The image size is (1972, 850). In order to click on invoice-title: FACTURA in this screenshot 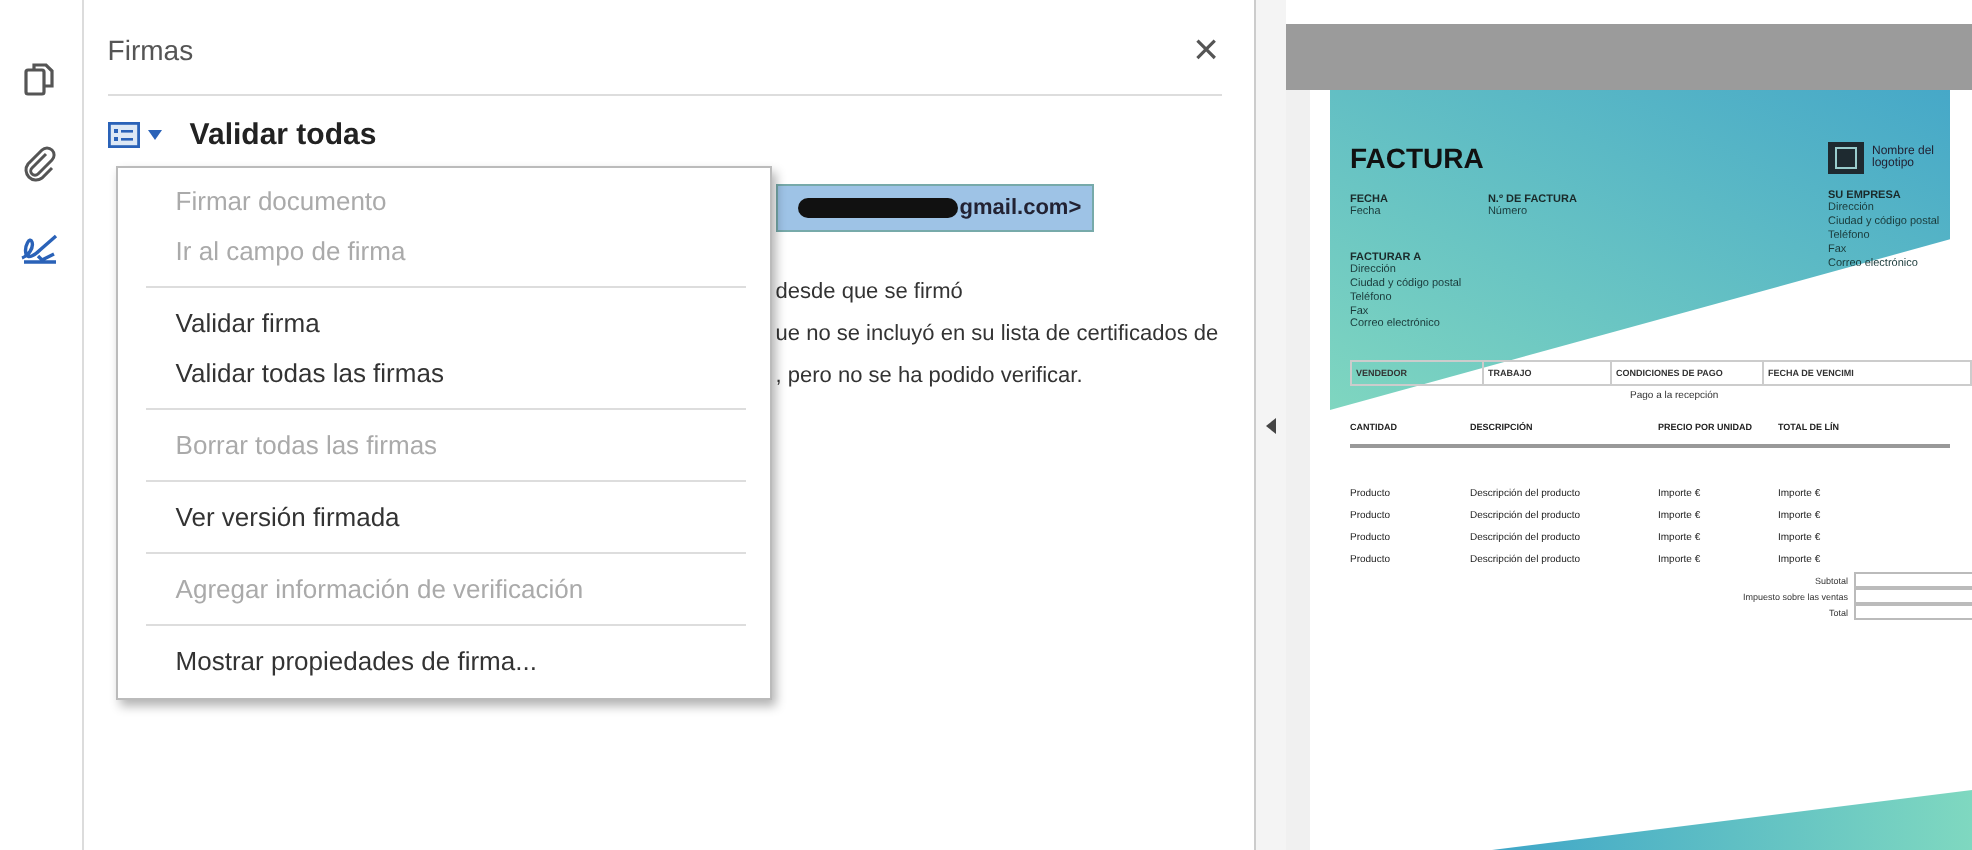, I will do `click(1418, 158)`.